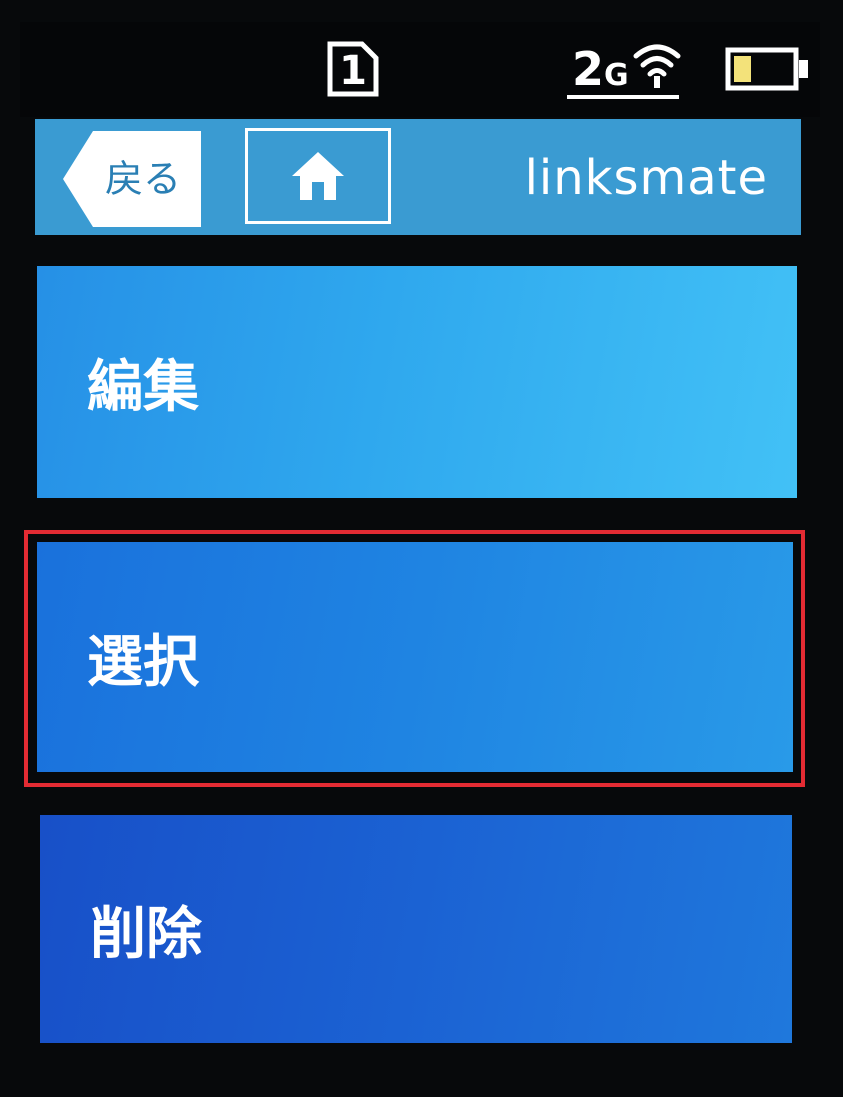  Describe the element at coordinates (657, 66) in the screenshot. I see `wifi-icon` at that location.